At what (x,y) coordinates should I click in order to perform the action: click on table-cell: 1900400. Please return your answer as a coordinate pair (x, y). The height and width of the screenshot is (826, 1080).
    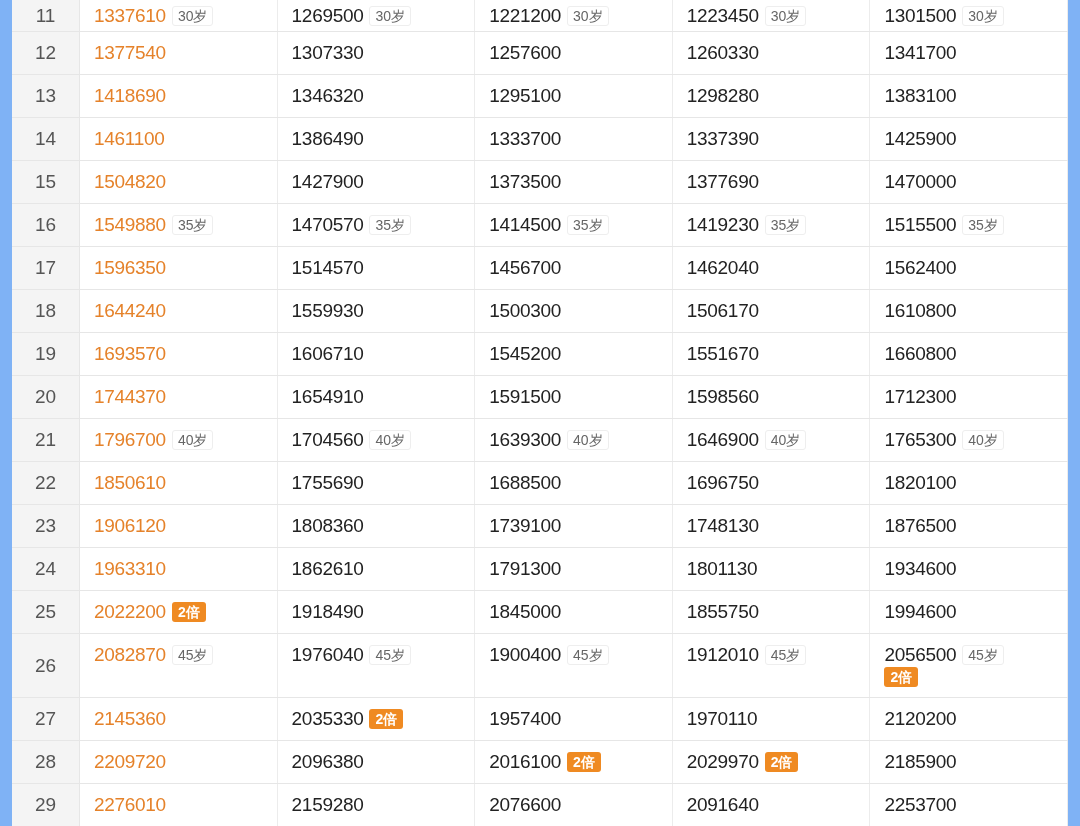
    Looking at the image, I should click on (525, 655).